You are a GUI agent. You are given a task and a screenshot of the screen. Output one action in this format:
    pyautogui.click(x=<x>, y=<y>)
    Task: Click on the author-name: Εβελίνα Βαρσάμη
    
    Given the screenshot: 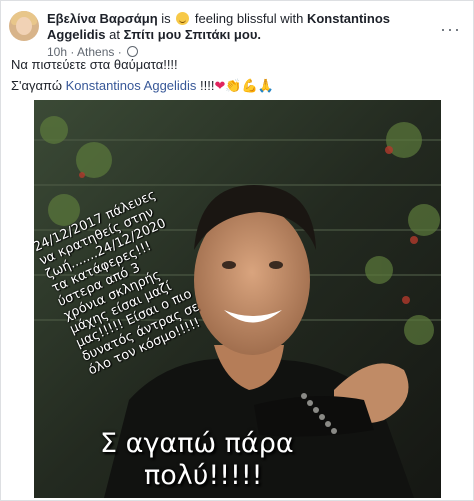 What is the action you would take?
    pyautogui.click(x=102, y=18)
    